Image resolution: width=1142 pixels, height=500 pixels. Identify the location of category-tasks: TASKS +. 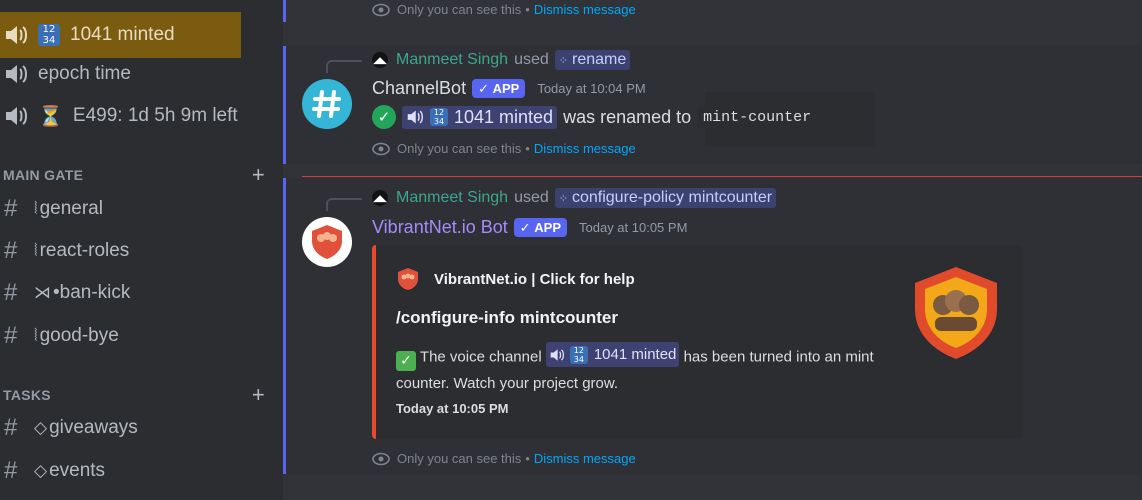
(134, 395).